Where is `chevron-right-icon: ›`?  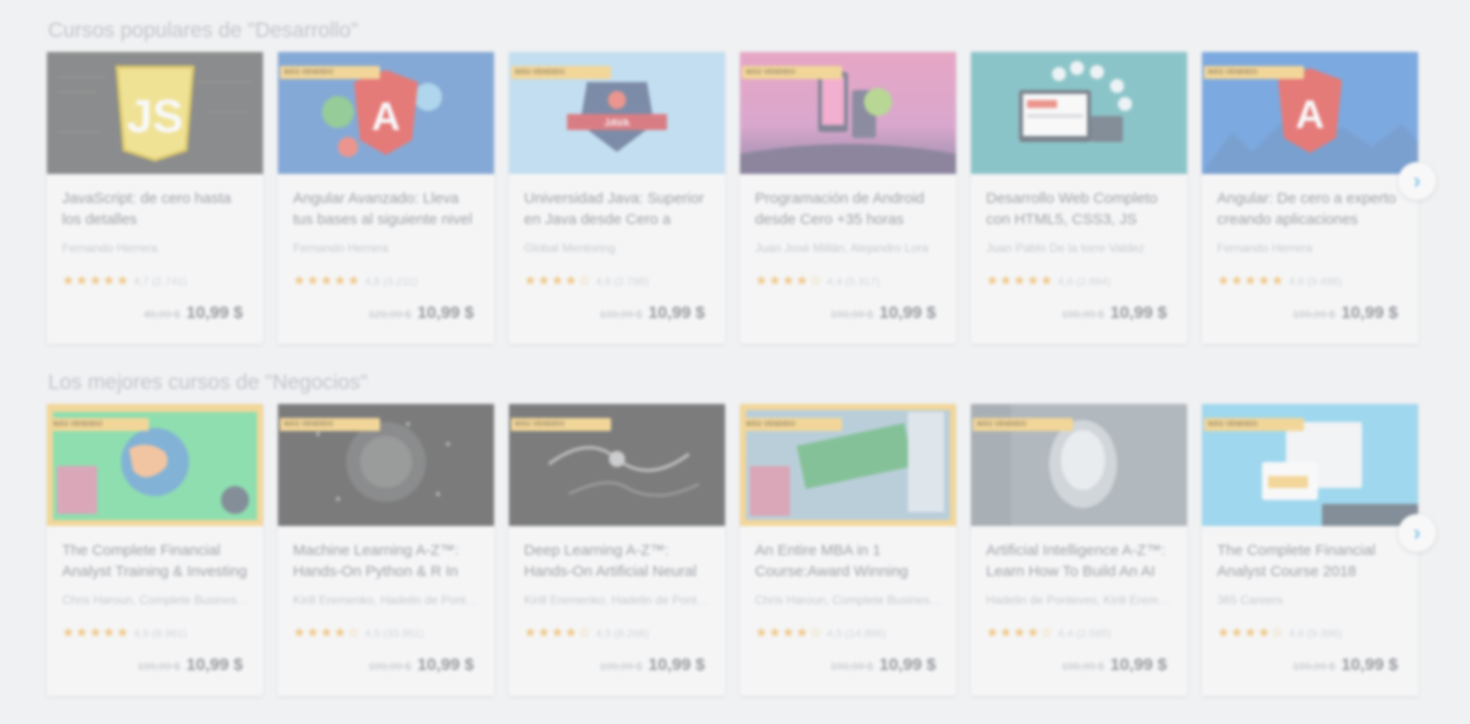
chevron-right-icon: › is located at coordinates (1417, 180).